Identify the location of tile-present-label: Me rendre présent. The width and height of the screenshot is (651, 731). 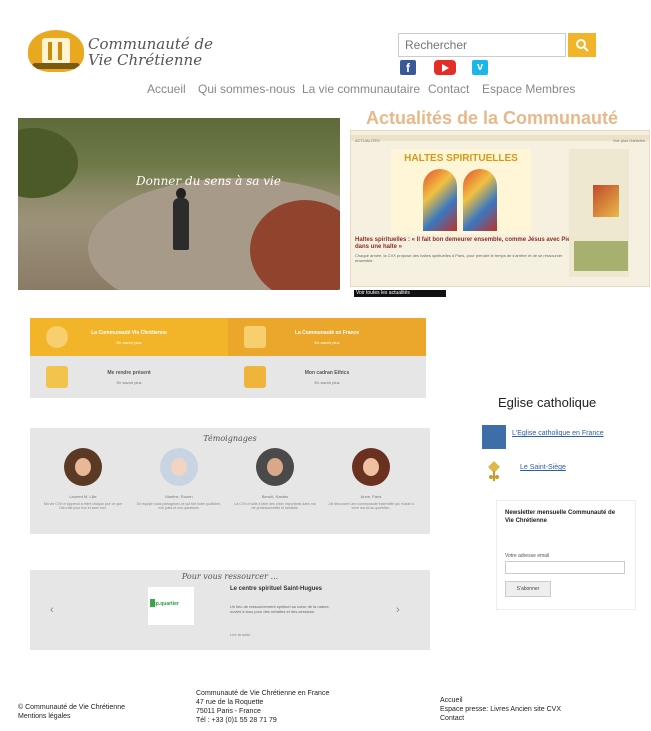
(129, 373).